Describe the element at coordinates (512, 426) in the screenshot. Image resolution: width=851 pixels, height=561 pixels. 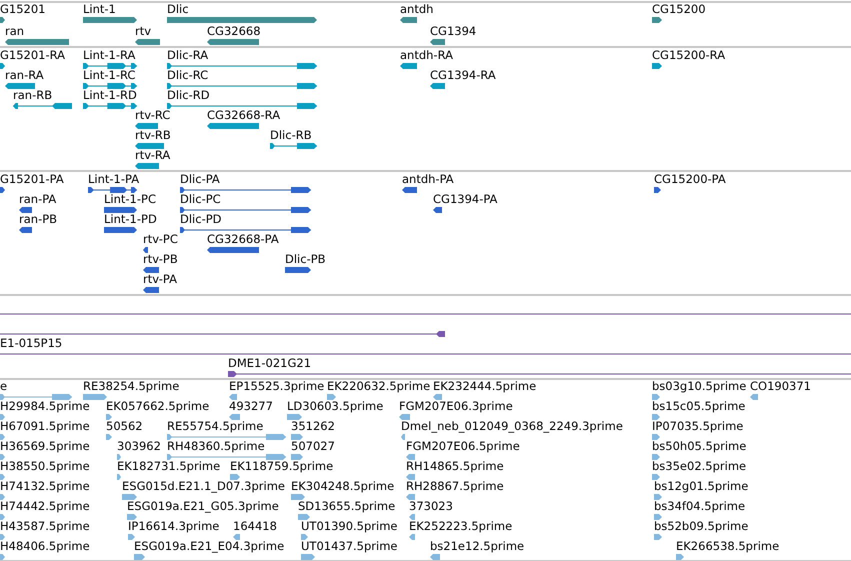
I see `feature-label: Dmel_neb_012049_0368_2249.3prime` at that location.